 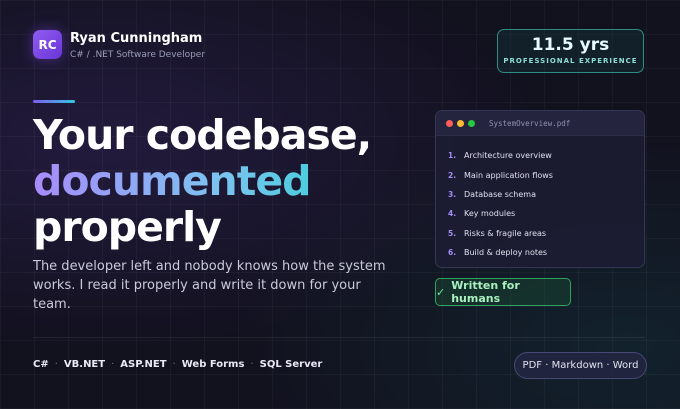 What do you see at coordinates (84, 364) in the screenshot?
I see `tech-item: VB.NET` at bounding box center [84, 364].